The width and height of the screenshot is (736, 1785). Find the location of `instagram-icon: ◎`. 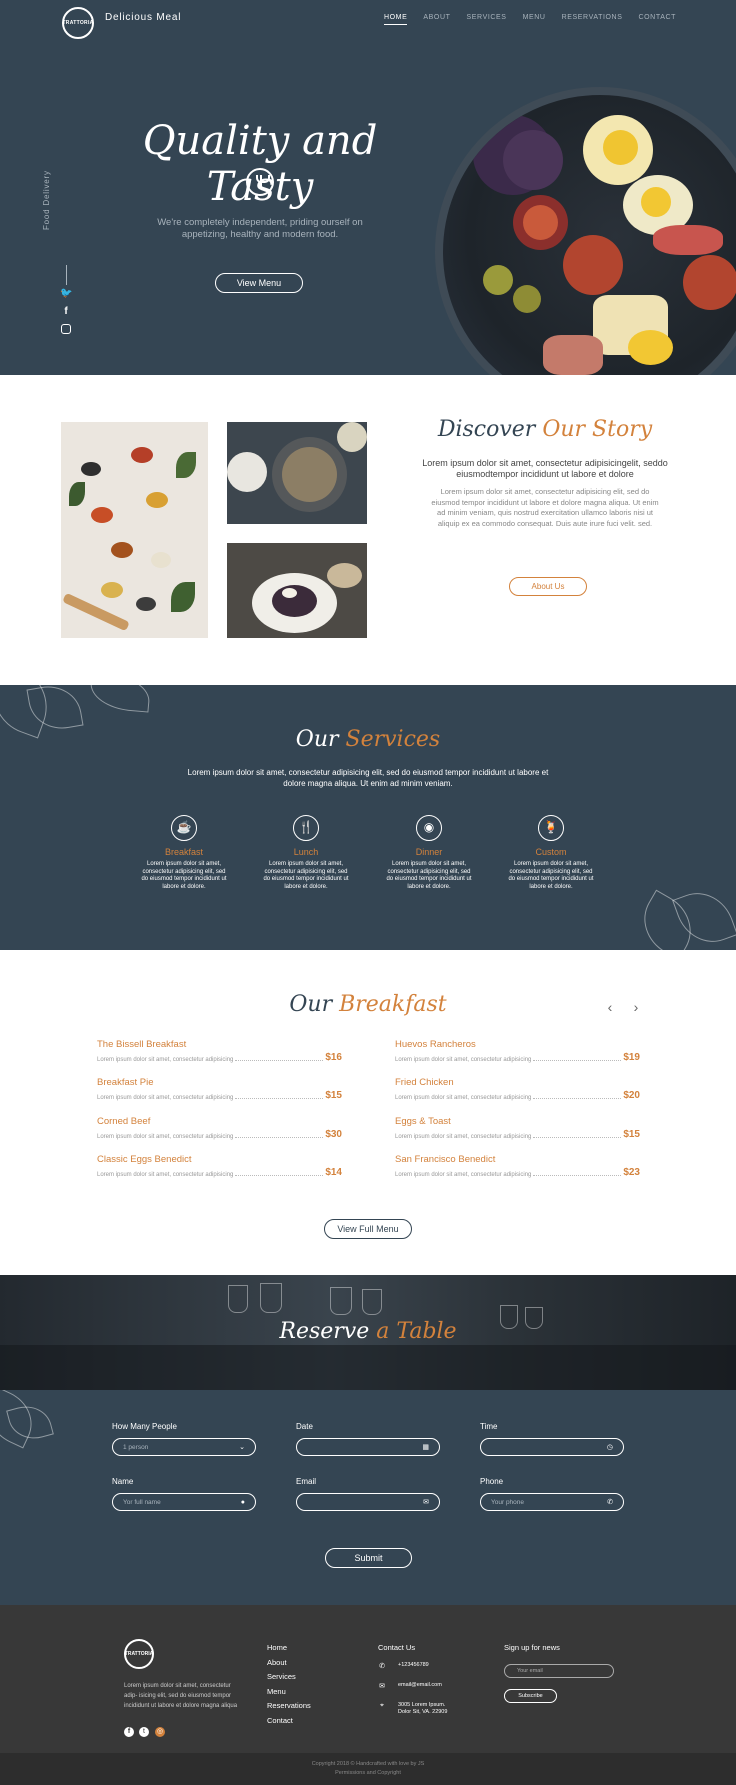

instagram-icon: ◎ is located at coordinates (160, 1732).